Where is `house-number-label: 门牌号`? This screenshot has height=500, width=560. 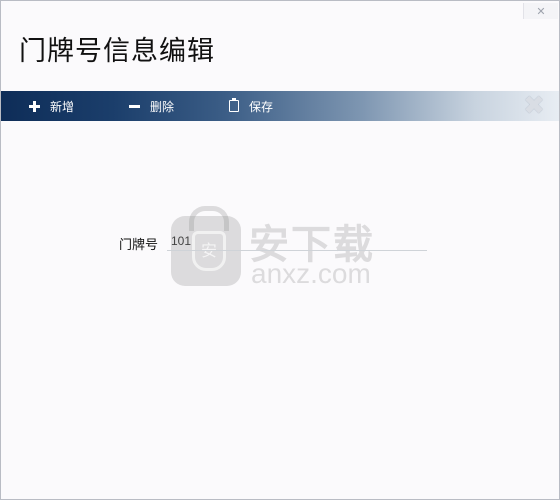
house-number-label: 门牌号 is located at coordinates (139, 245).